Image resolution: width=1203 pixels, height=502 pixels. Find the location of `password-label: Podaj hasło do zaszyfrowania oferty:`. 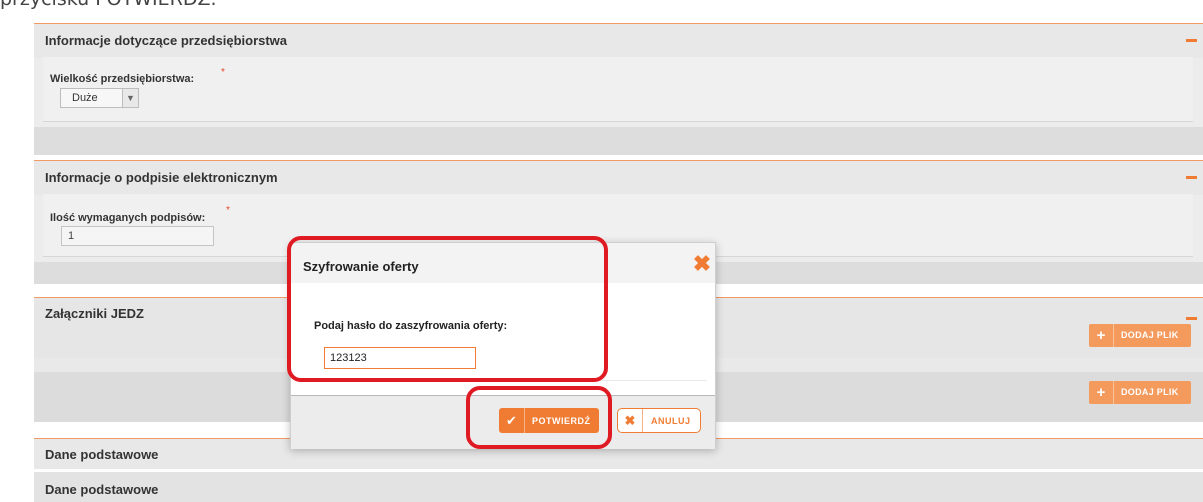

password-label: Podaj hasło do zaszyfrowania oferty: is located at coordinates (411, 326).